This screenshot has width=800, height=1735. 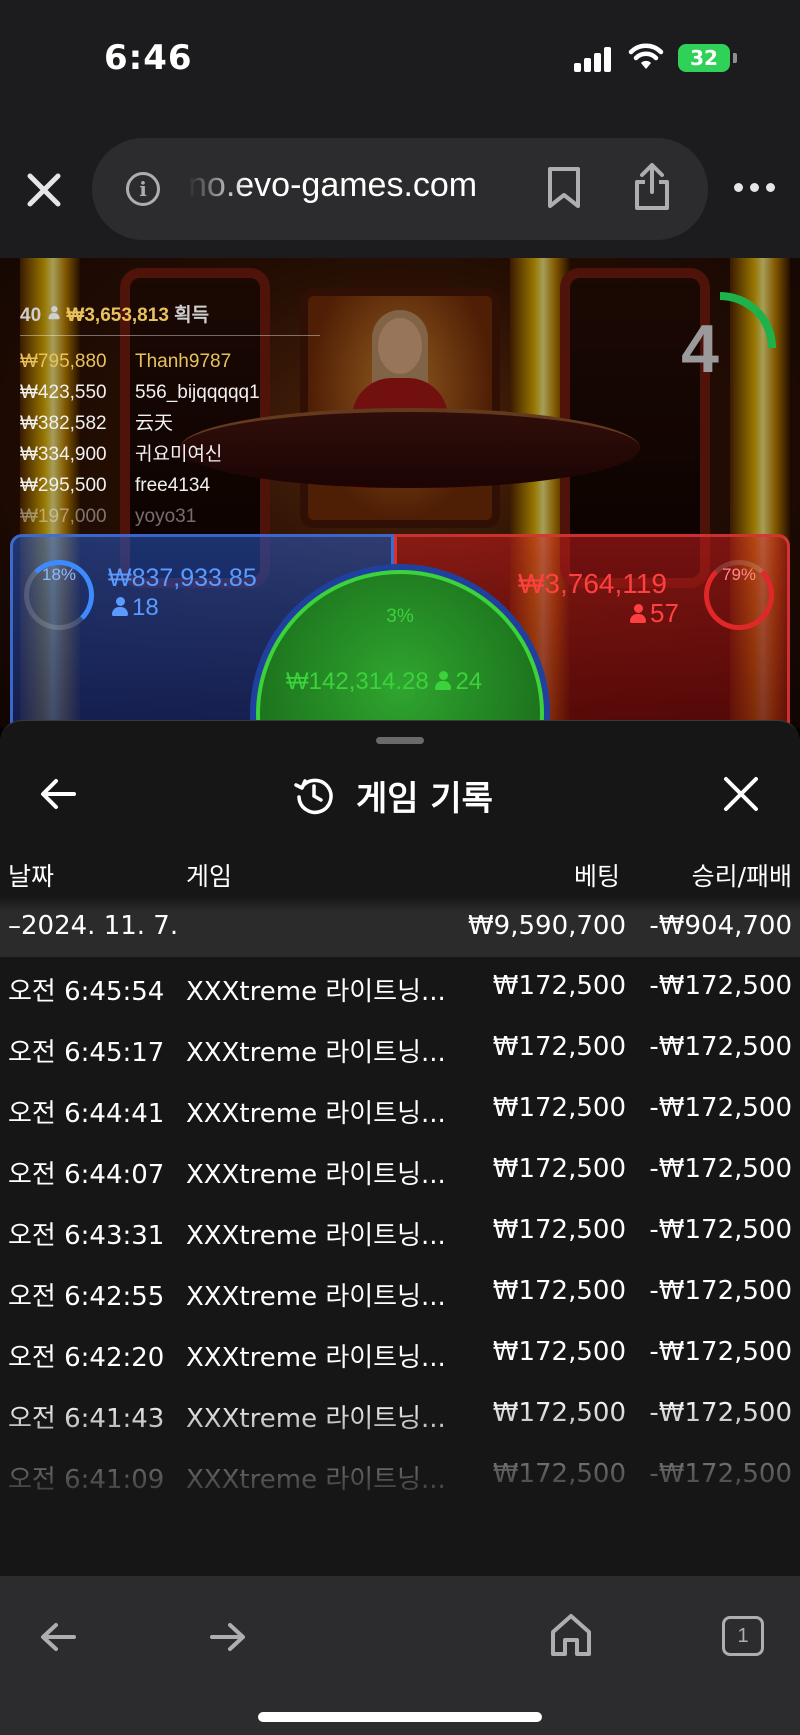 What do you see at coordinates (59, 595) in the screenshot?
I see `player-percent: 18%` at bounding box center [59, 595].